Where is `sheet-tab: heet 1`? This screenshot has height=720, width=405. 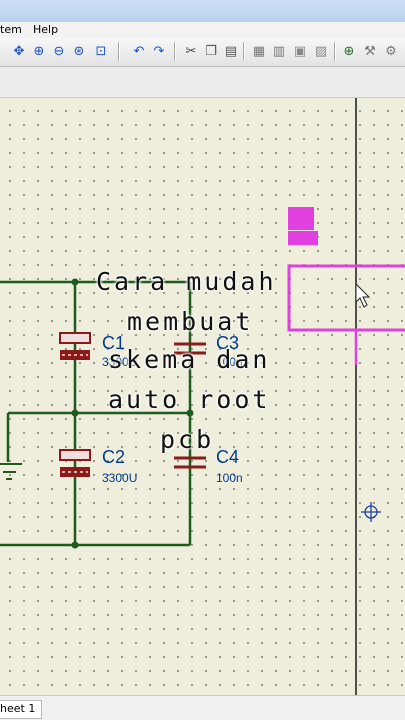 sheet-tab: heet 1 is located at coordinates (21, 709).